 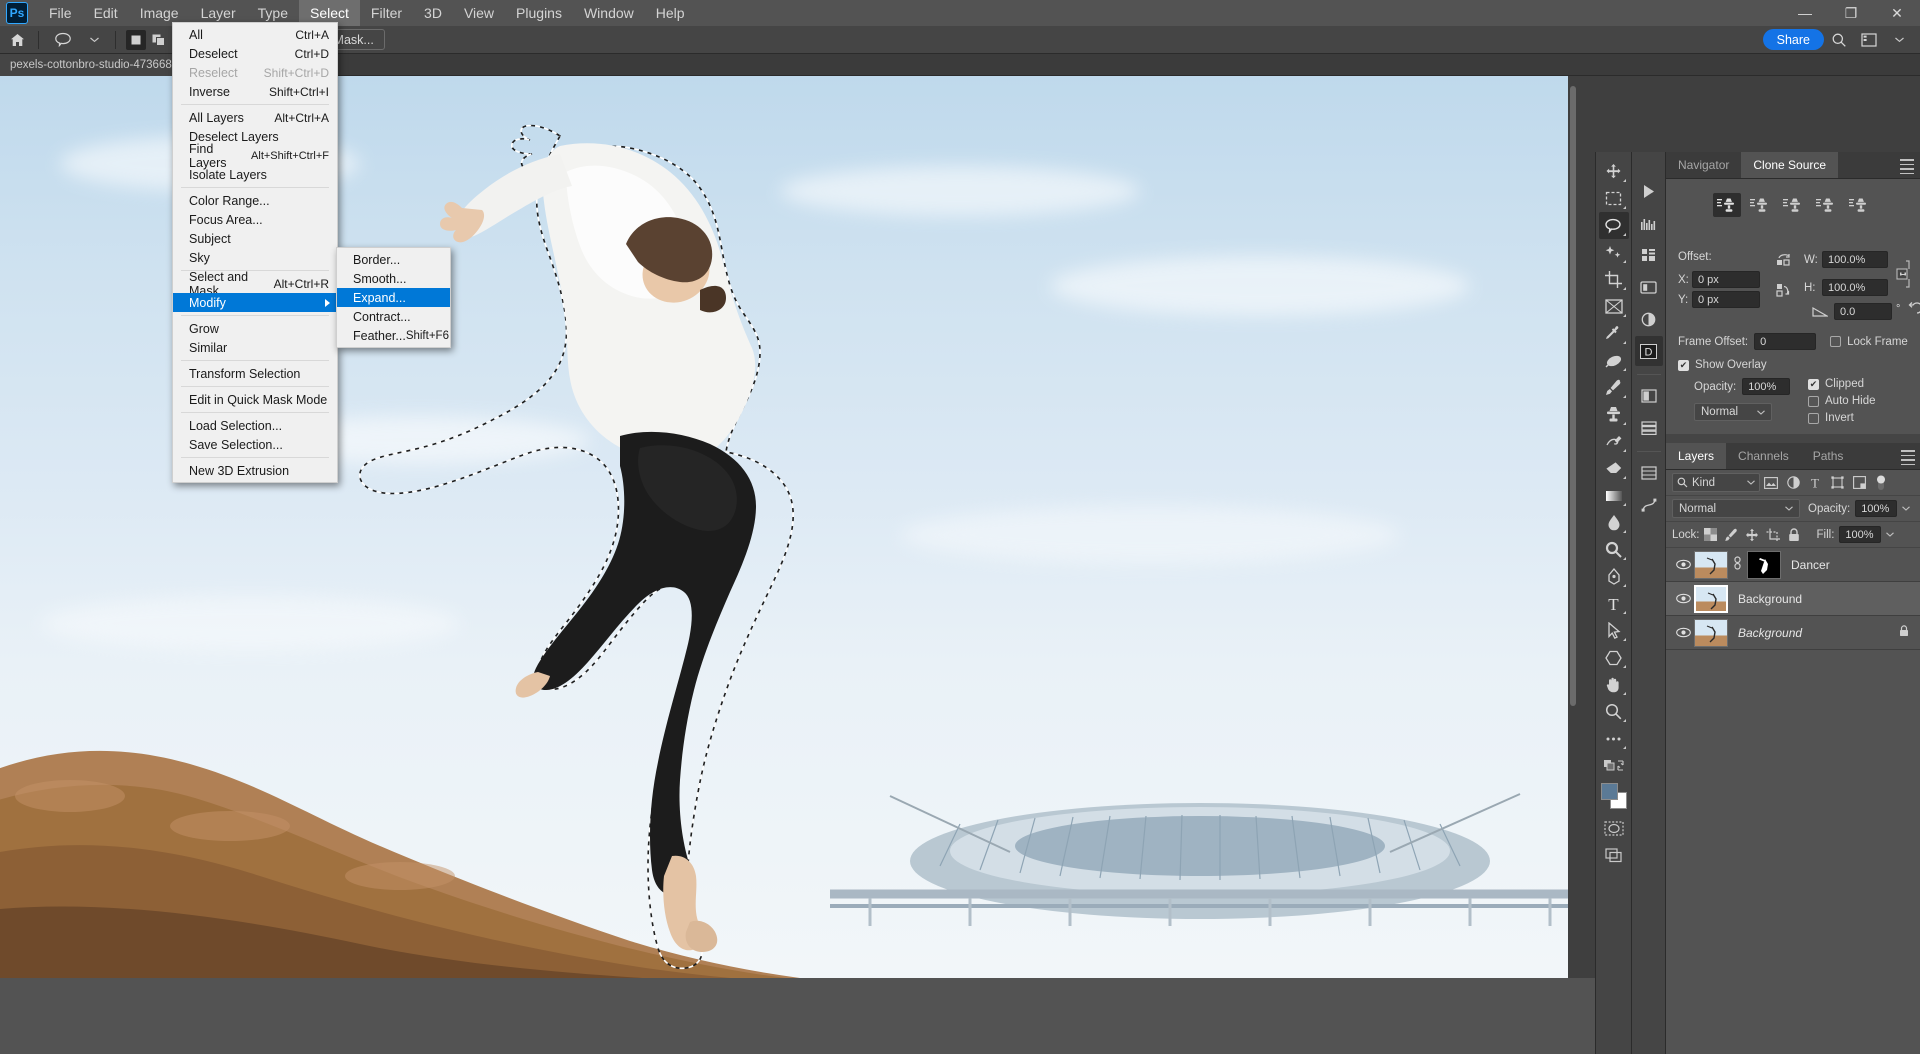 I want to click on history-brush-tool-icon, so click(x=1614, y=441).